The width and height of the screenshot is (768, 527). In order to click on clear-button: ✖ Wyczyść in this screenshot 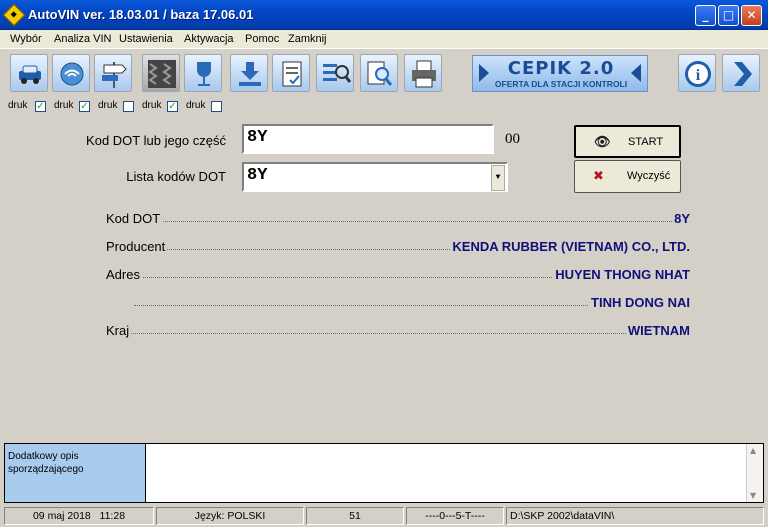, I will do `click(627, 176)`.